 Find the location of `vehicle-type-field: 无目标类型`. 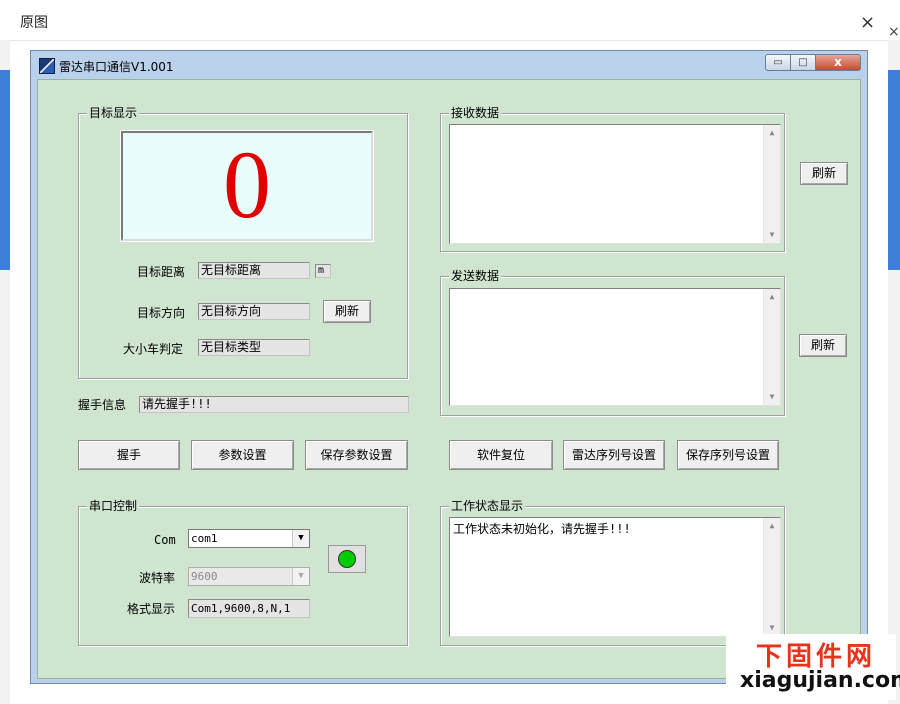

vehicle-type-field: 无目标类型 is located at coordinates (254, 347).